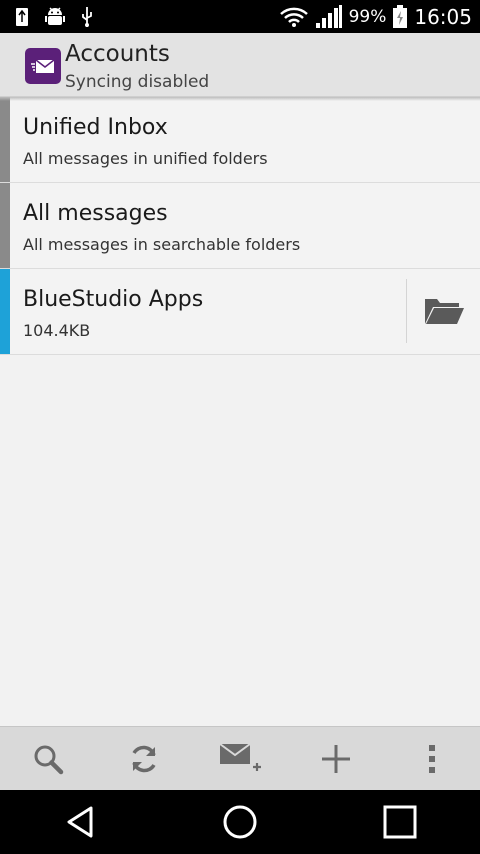 The image size is (480, 854). What do you see at coordinates (443, 17) in the screenshot?
I see `clock: 16:05` at bounding box center [443, 17].